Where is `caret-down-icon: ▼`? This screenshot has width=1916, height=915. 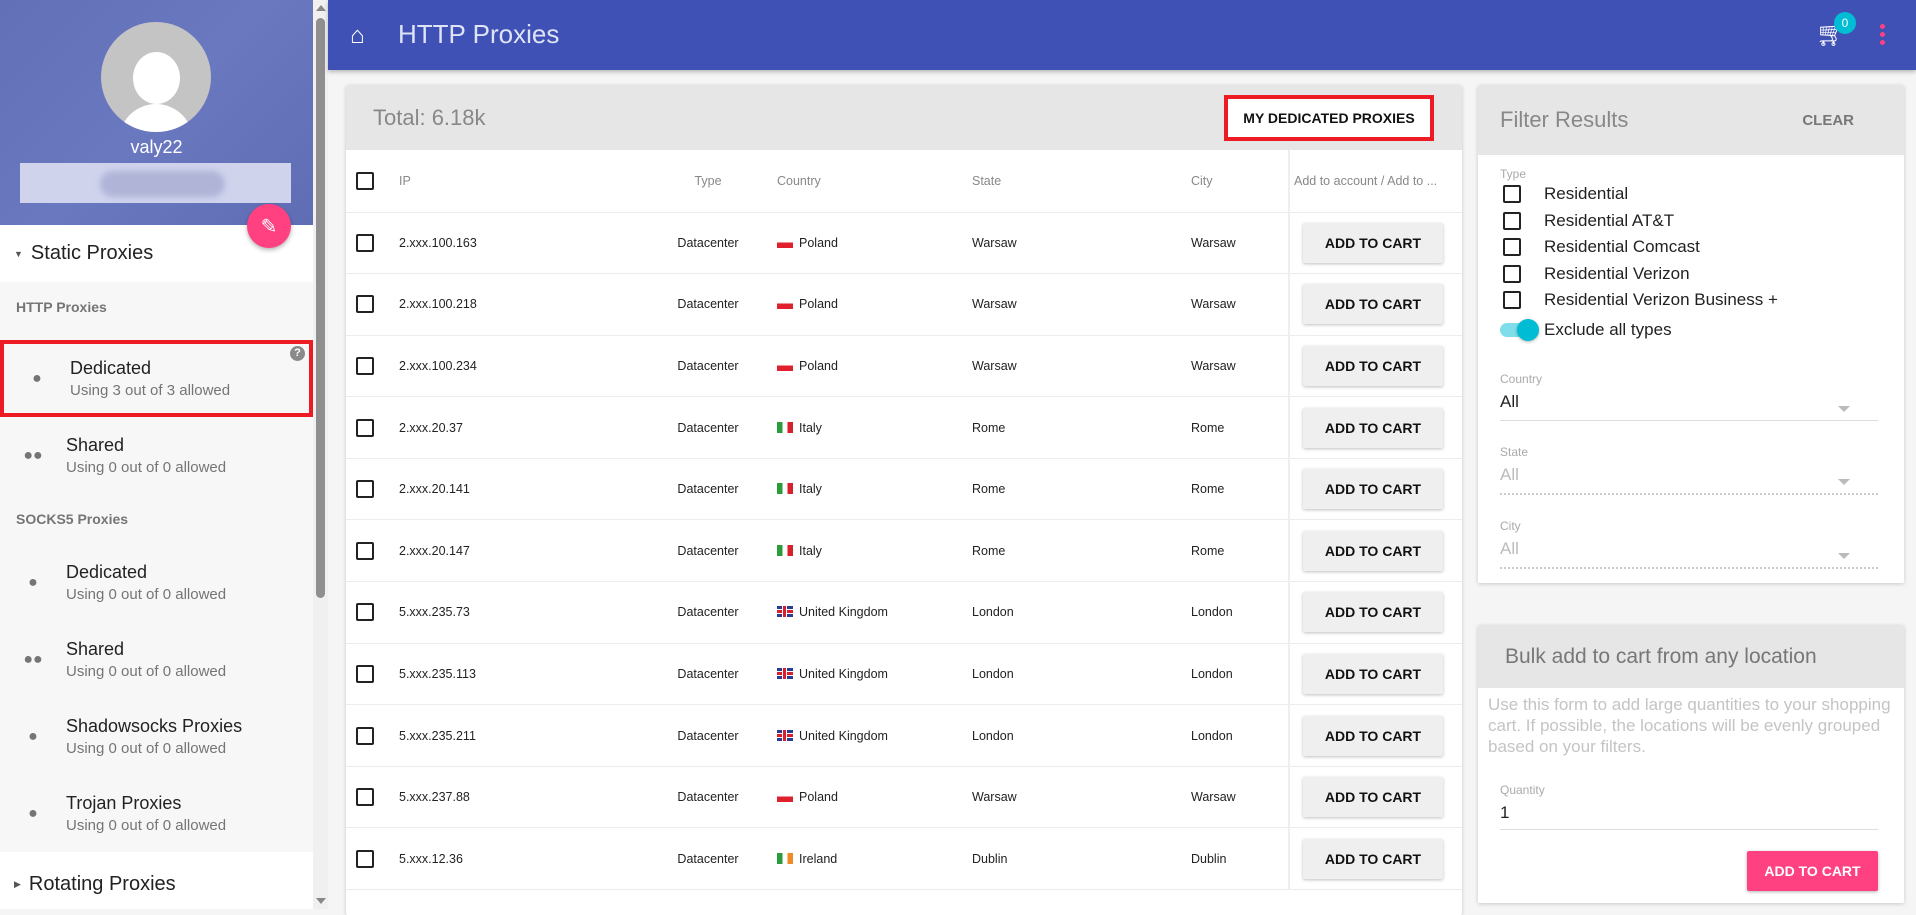
caret-down-icon: ▼ is located at coordinates (18, 253).